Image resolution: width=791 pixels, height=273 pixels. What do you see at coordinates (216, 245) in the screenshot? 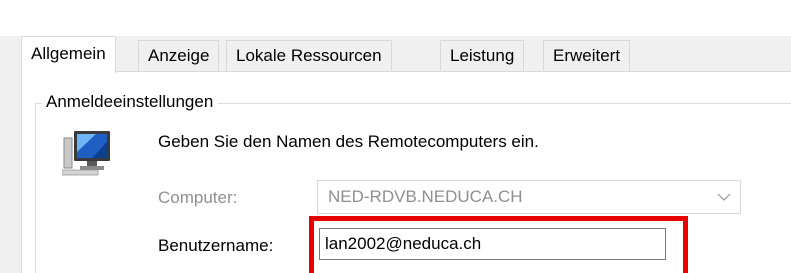
I see `username-label: Benutzername:` at bounding box center [216, 245].